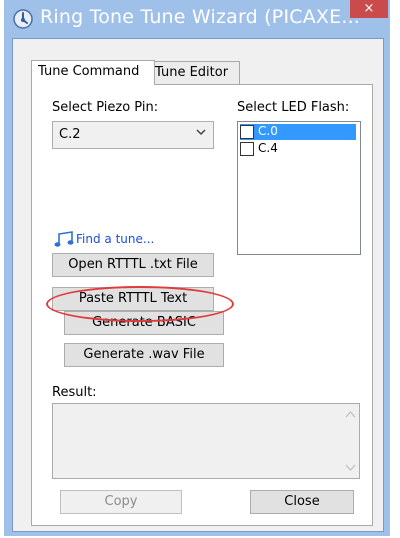  What do you see at coordinates (74, 392) in the screenshot?
I see `result-label: Result:` at bounding box center [74, 392].